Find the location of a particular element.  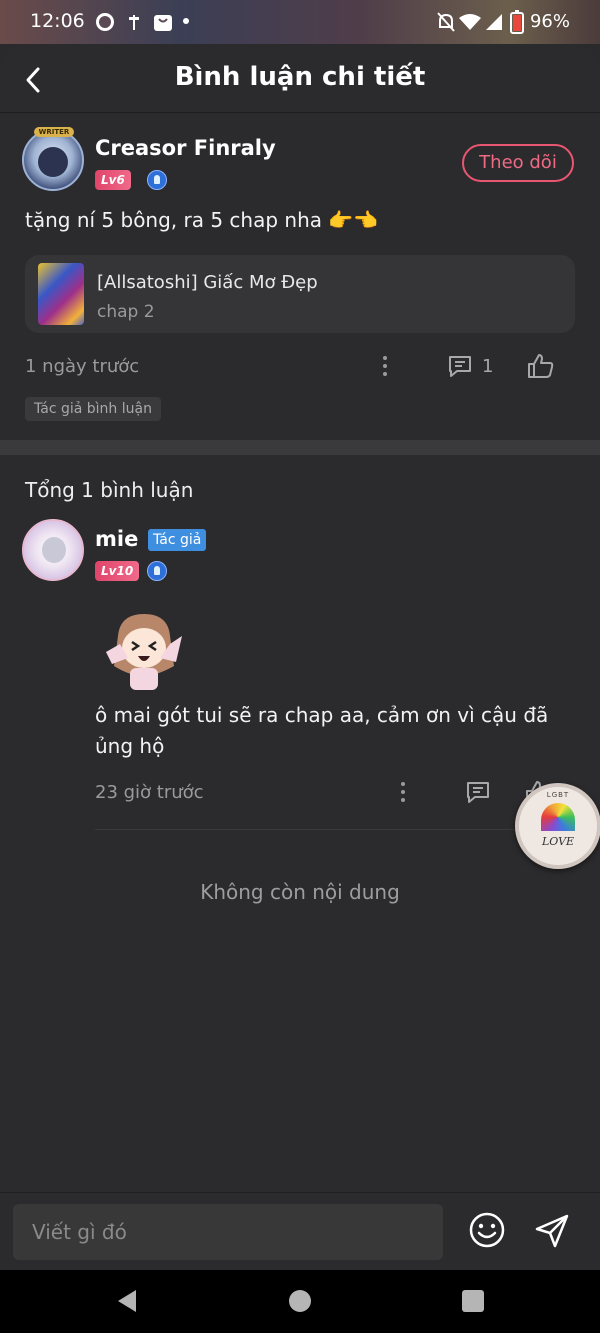

emoji-icon is located at coordinates (487, 1230).